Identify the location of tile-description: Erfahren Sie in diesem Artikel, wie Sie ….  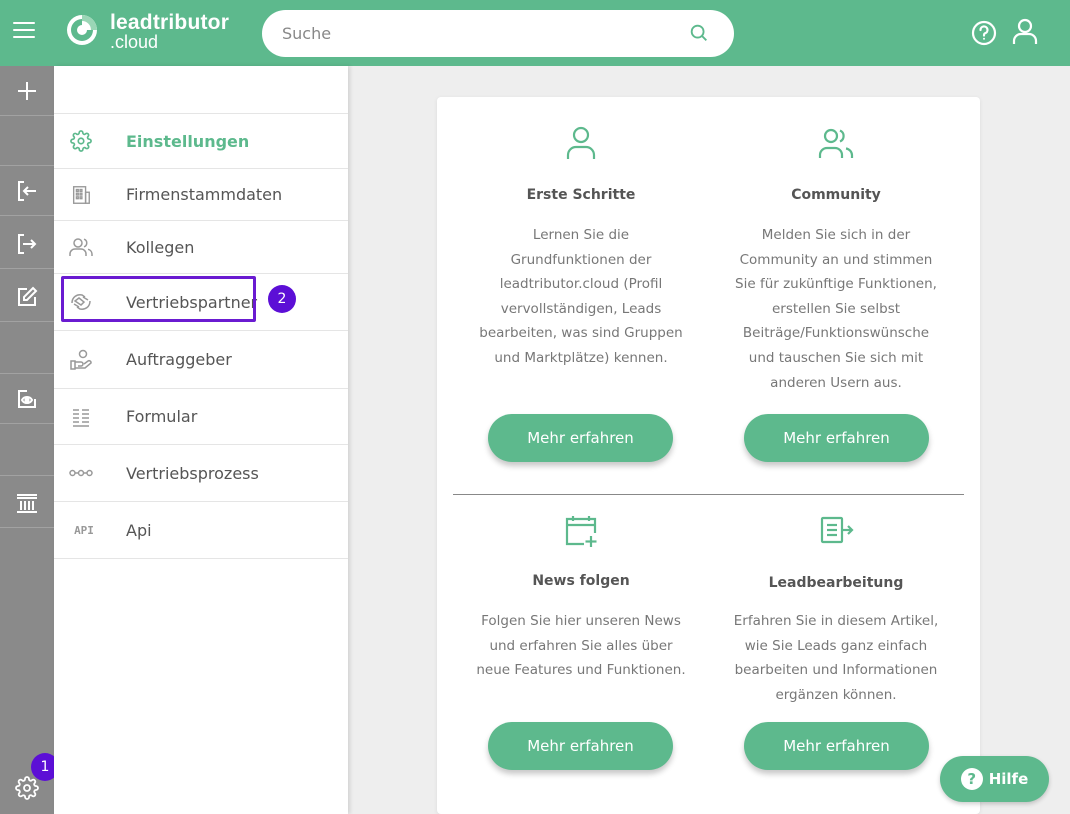
(836, 658).